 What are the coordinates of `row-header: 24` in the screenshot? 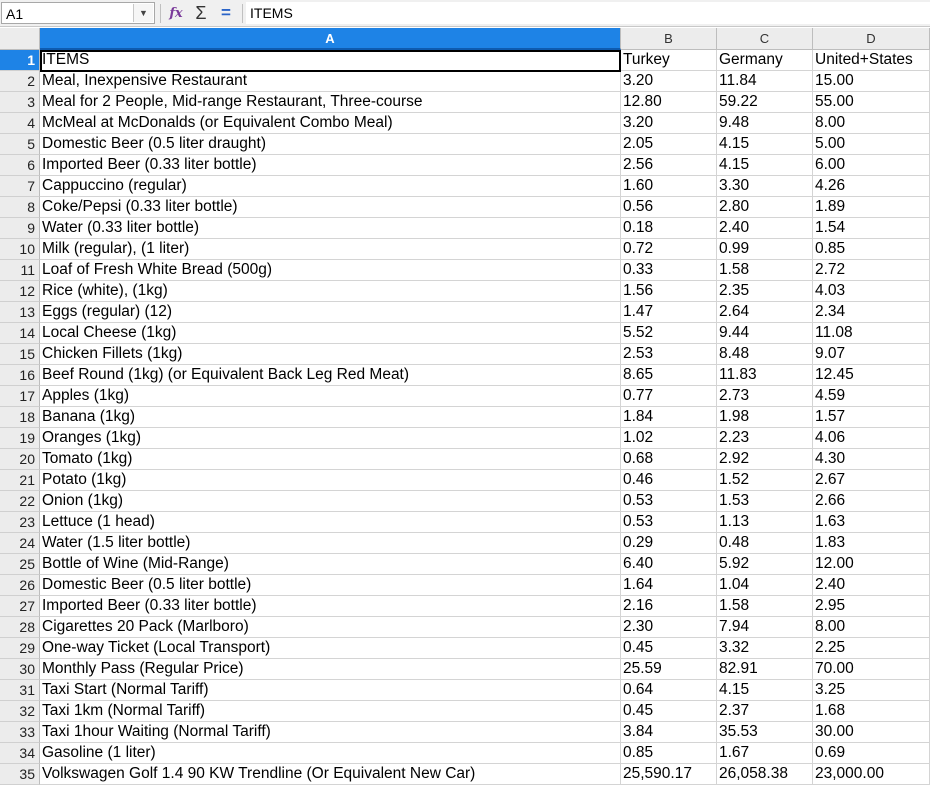 It's located at (20, 543).